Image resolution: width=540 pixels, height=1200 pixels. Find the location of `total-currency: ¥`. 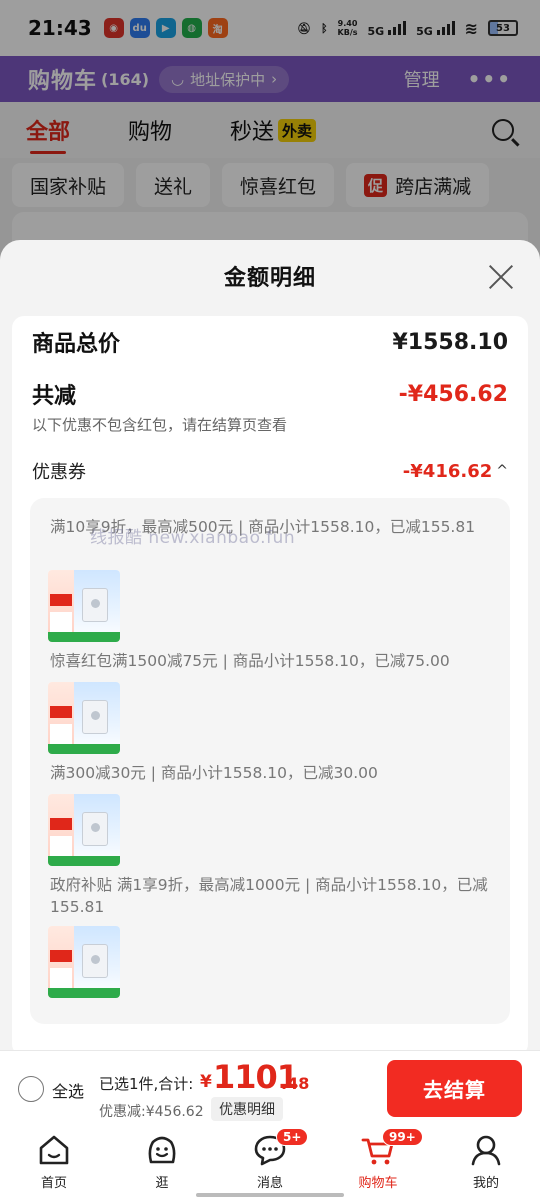

total-currency: ¥ is located at coordinates (206, 1082).